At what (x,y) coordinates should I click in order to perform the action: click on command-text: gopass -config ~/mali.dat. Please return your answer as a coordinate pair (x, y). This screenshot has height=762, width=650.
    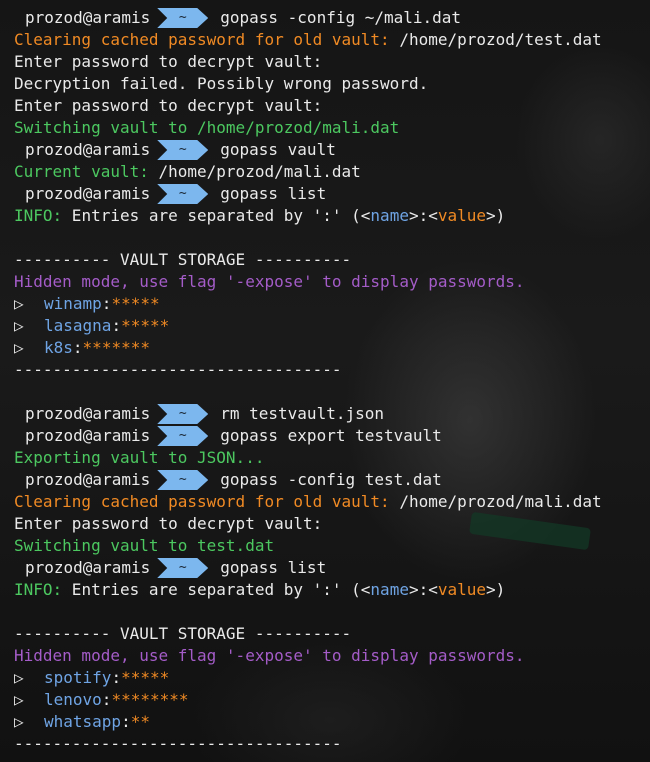
    Looking at the image, I should click on (341, 17).